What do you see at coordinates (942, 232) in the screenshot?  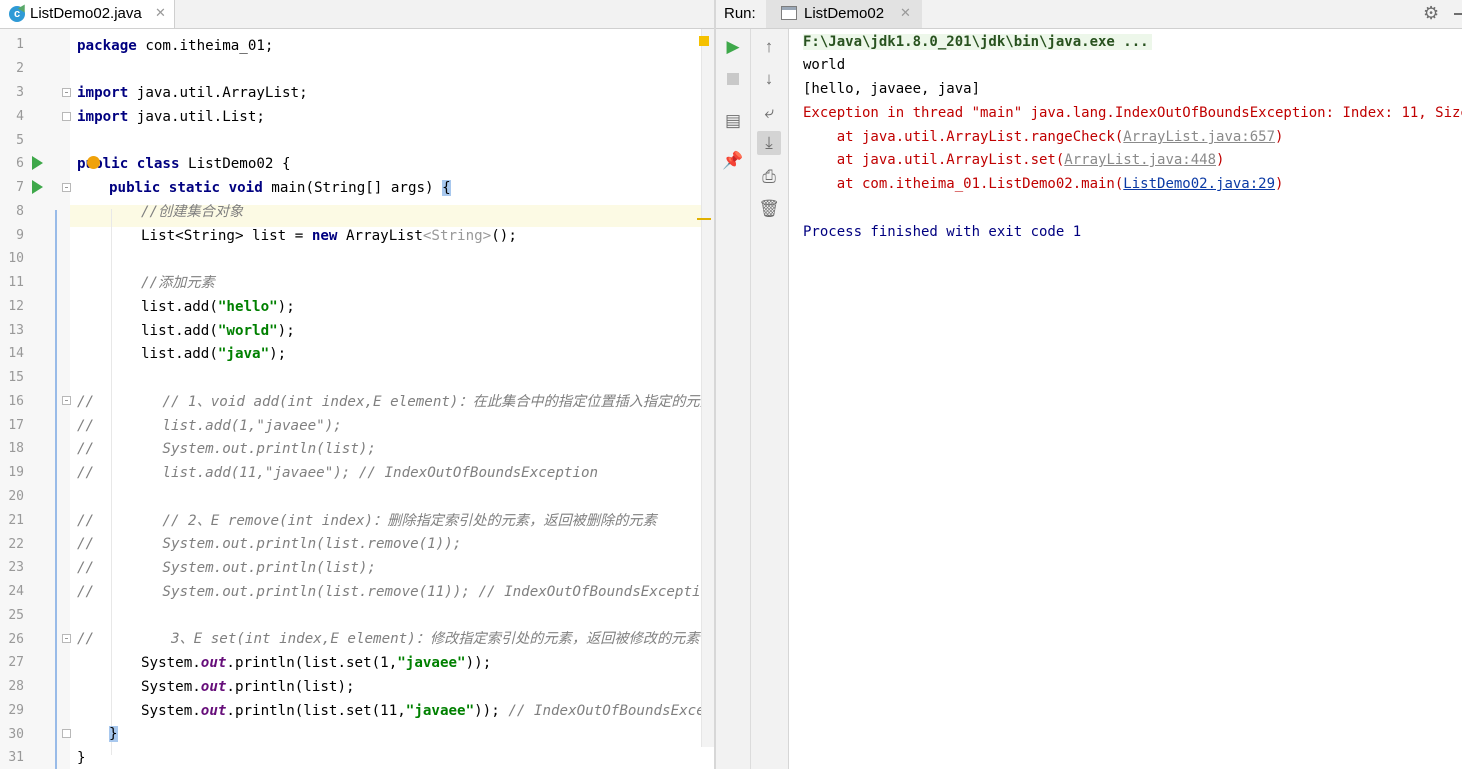 I see `process-finished-line: Process finished with exit code 1` at bounding box center [942, 232].